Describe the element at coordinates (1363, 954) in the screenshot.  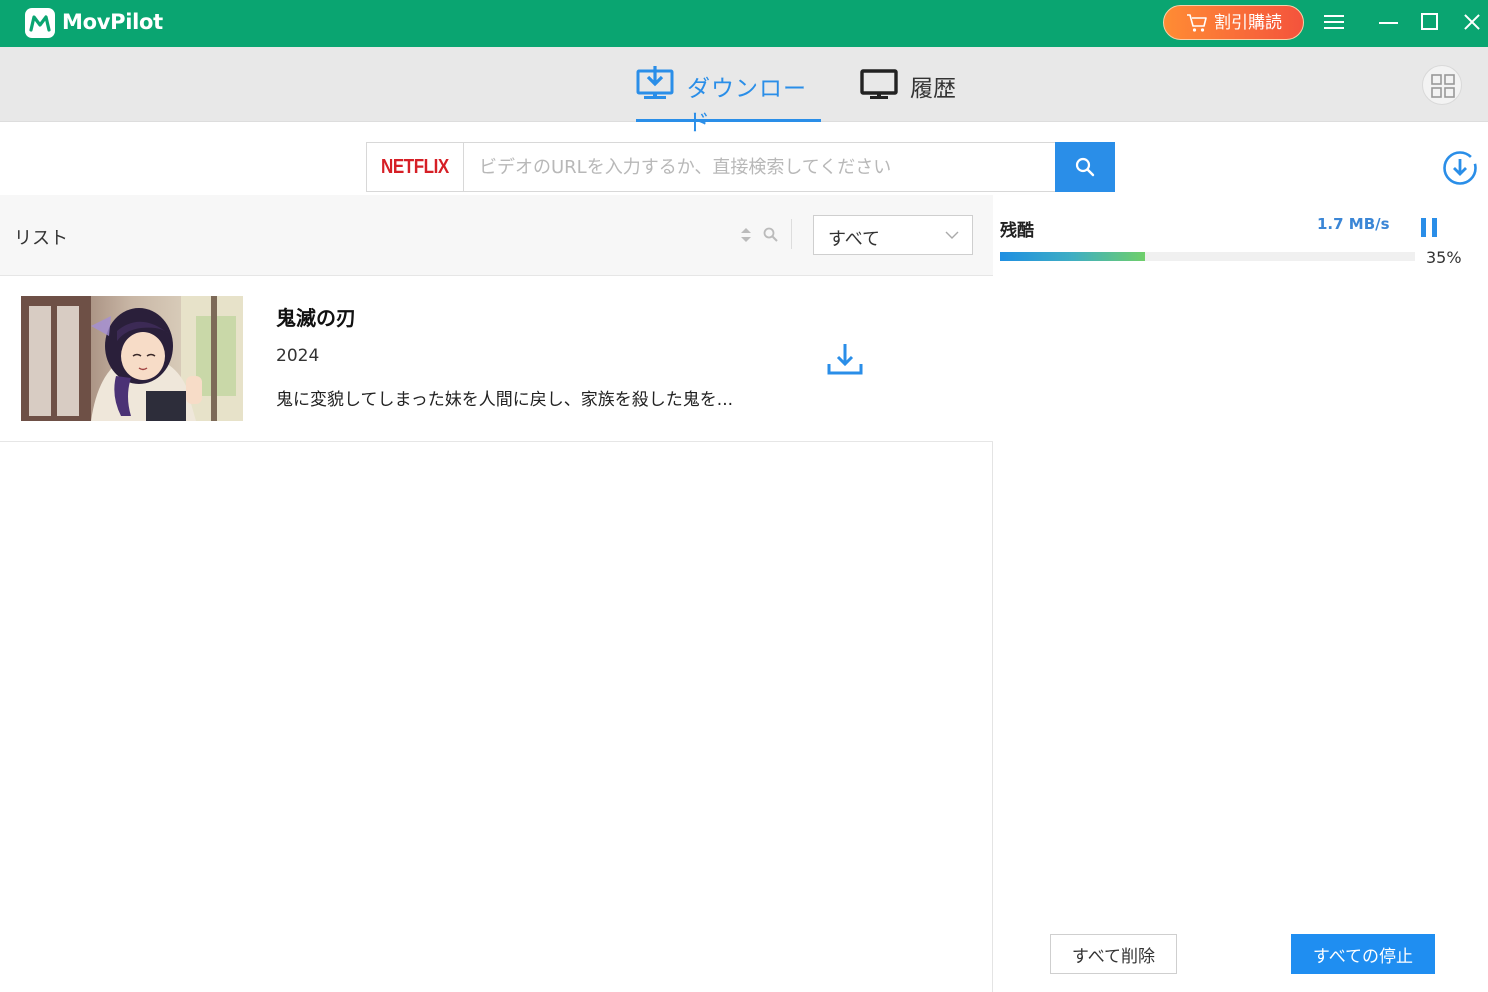
I see `stop-all-button: すべての停止` at that location.